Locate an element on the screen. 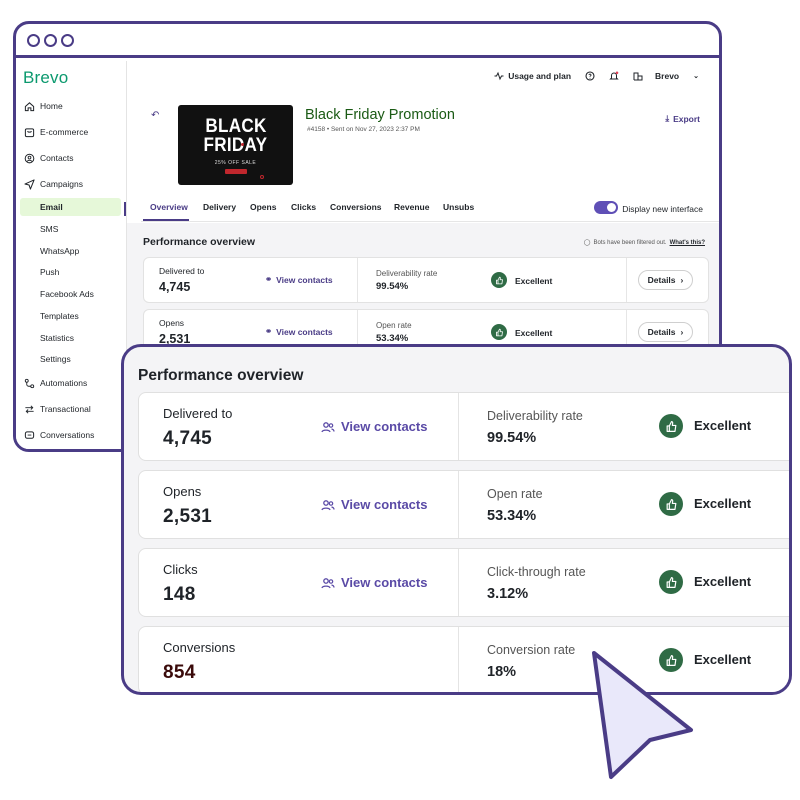 The image size is (800, 800). tab-delivery: Delivery is located at coordinates (219, 207).